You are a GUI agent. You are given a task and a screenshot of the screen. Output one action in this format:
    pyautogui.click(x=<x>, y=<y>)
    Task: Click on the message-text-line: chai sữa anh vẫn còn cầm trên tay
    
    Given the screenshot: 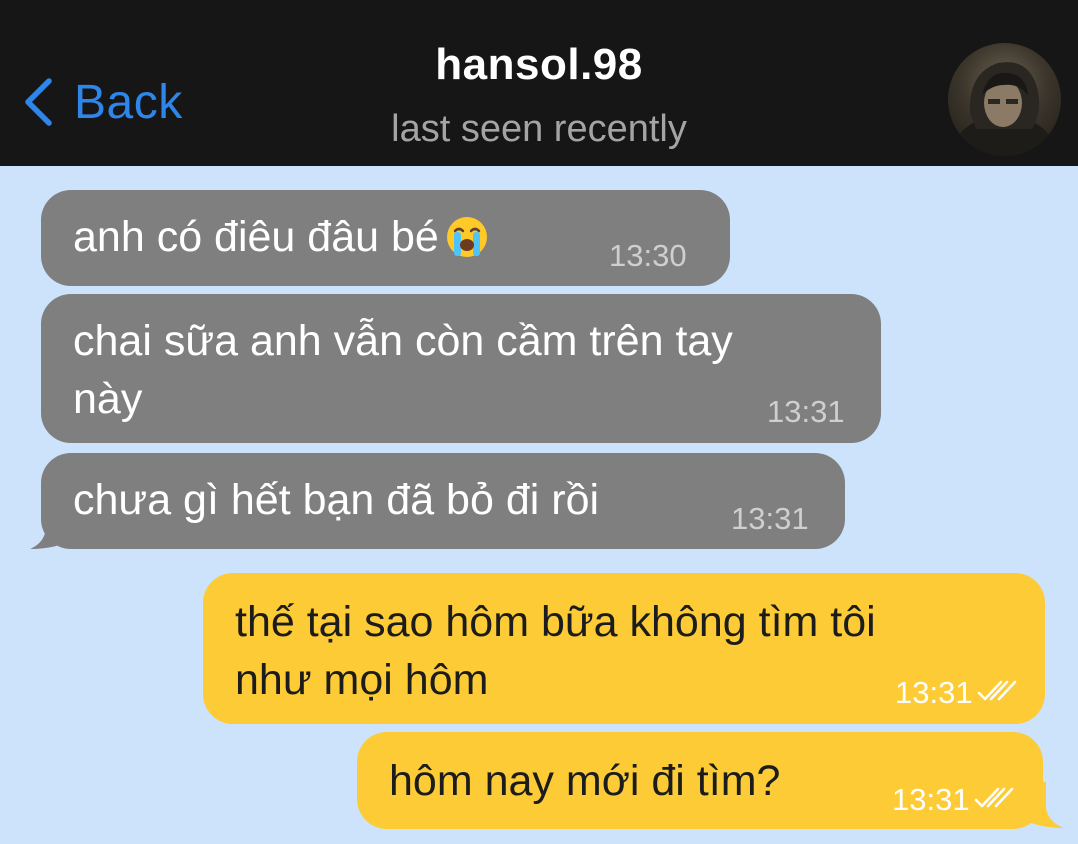 What is the action you would take?
    pyautogui.click(x=403, y=341)
    